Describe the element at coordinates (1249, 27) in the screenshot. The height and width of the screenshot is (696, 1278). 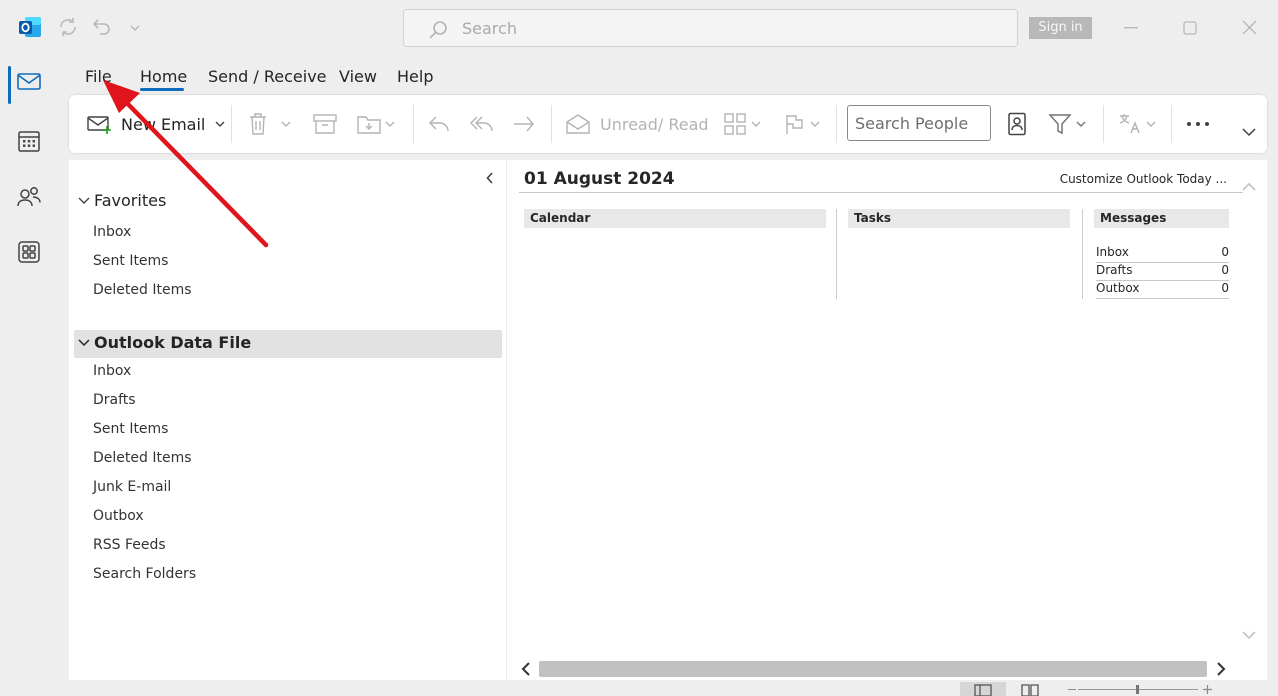
I see `close-icon` at that location.